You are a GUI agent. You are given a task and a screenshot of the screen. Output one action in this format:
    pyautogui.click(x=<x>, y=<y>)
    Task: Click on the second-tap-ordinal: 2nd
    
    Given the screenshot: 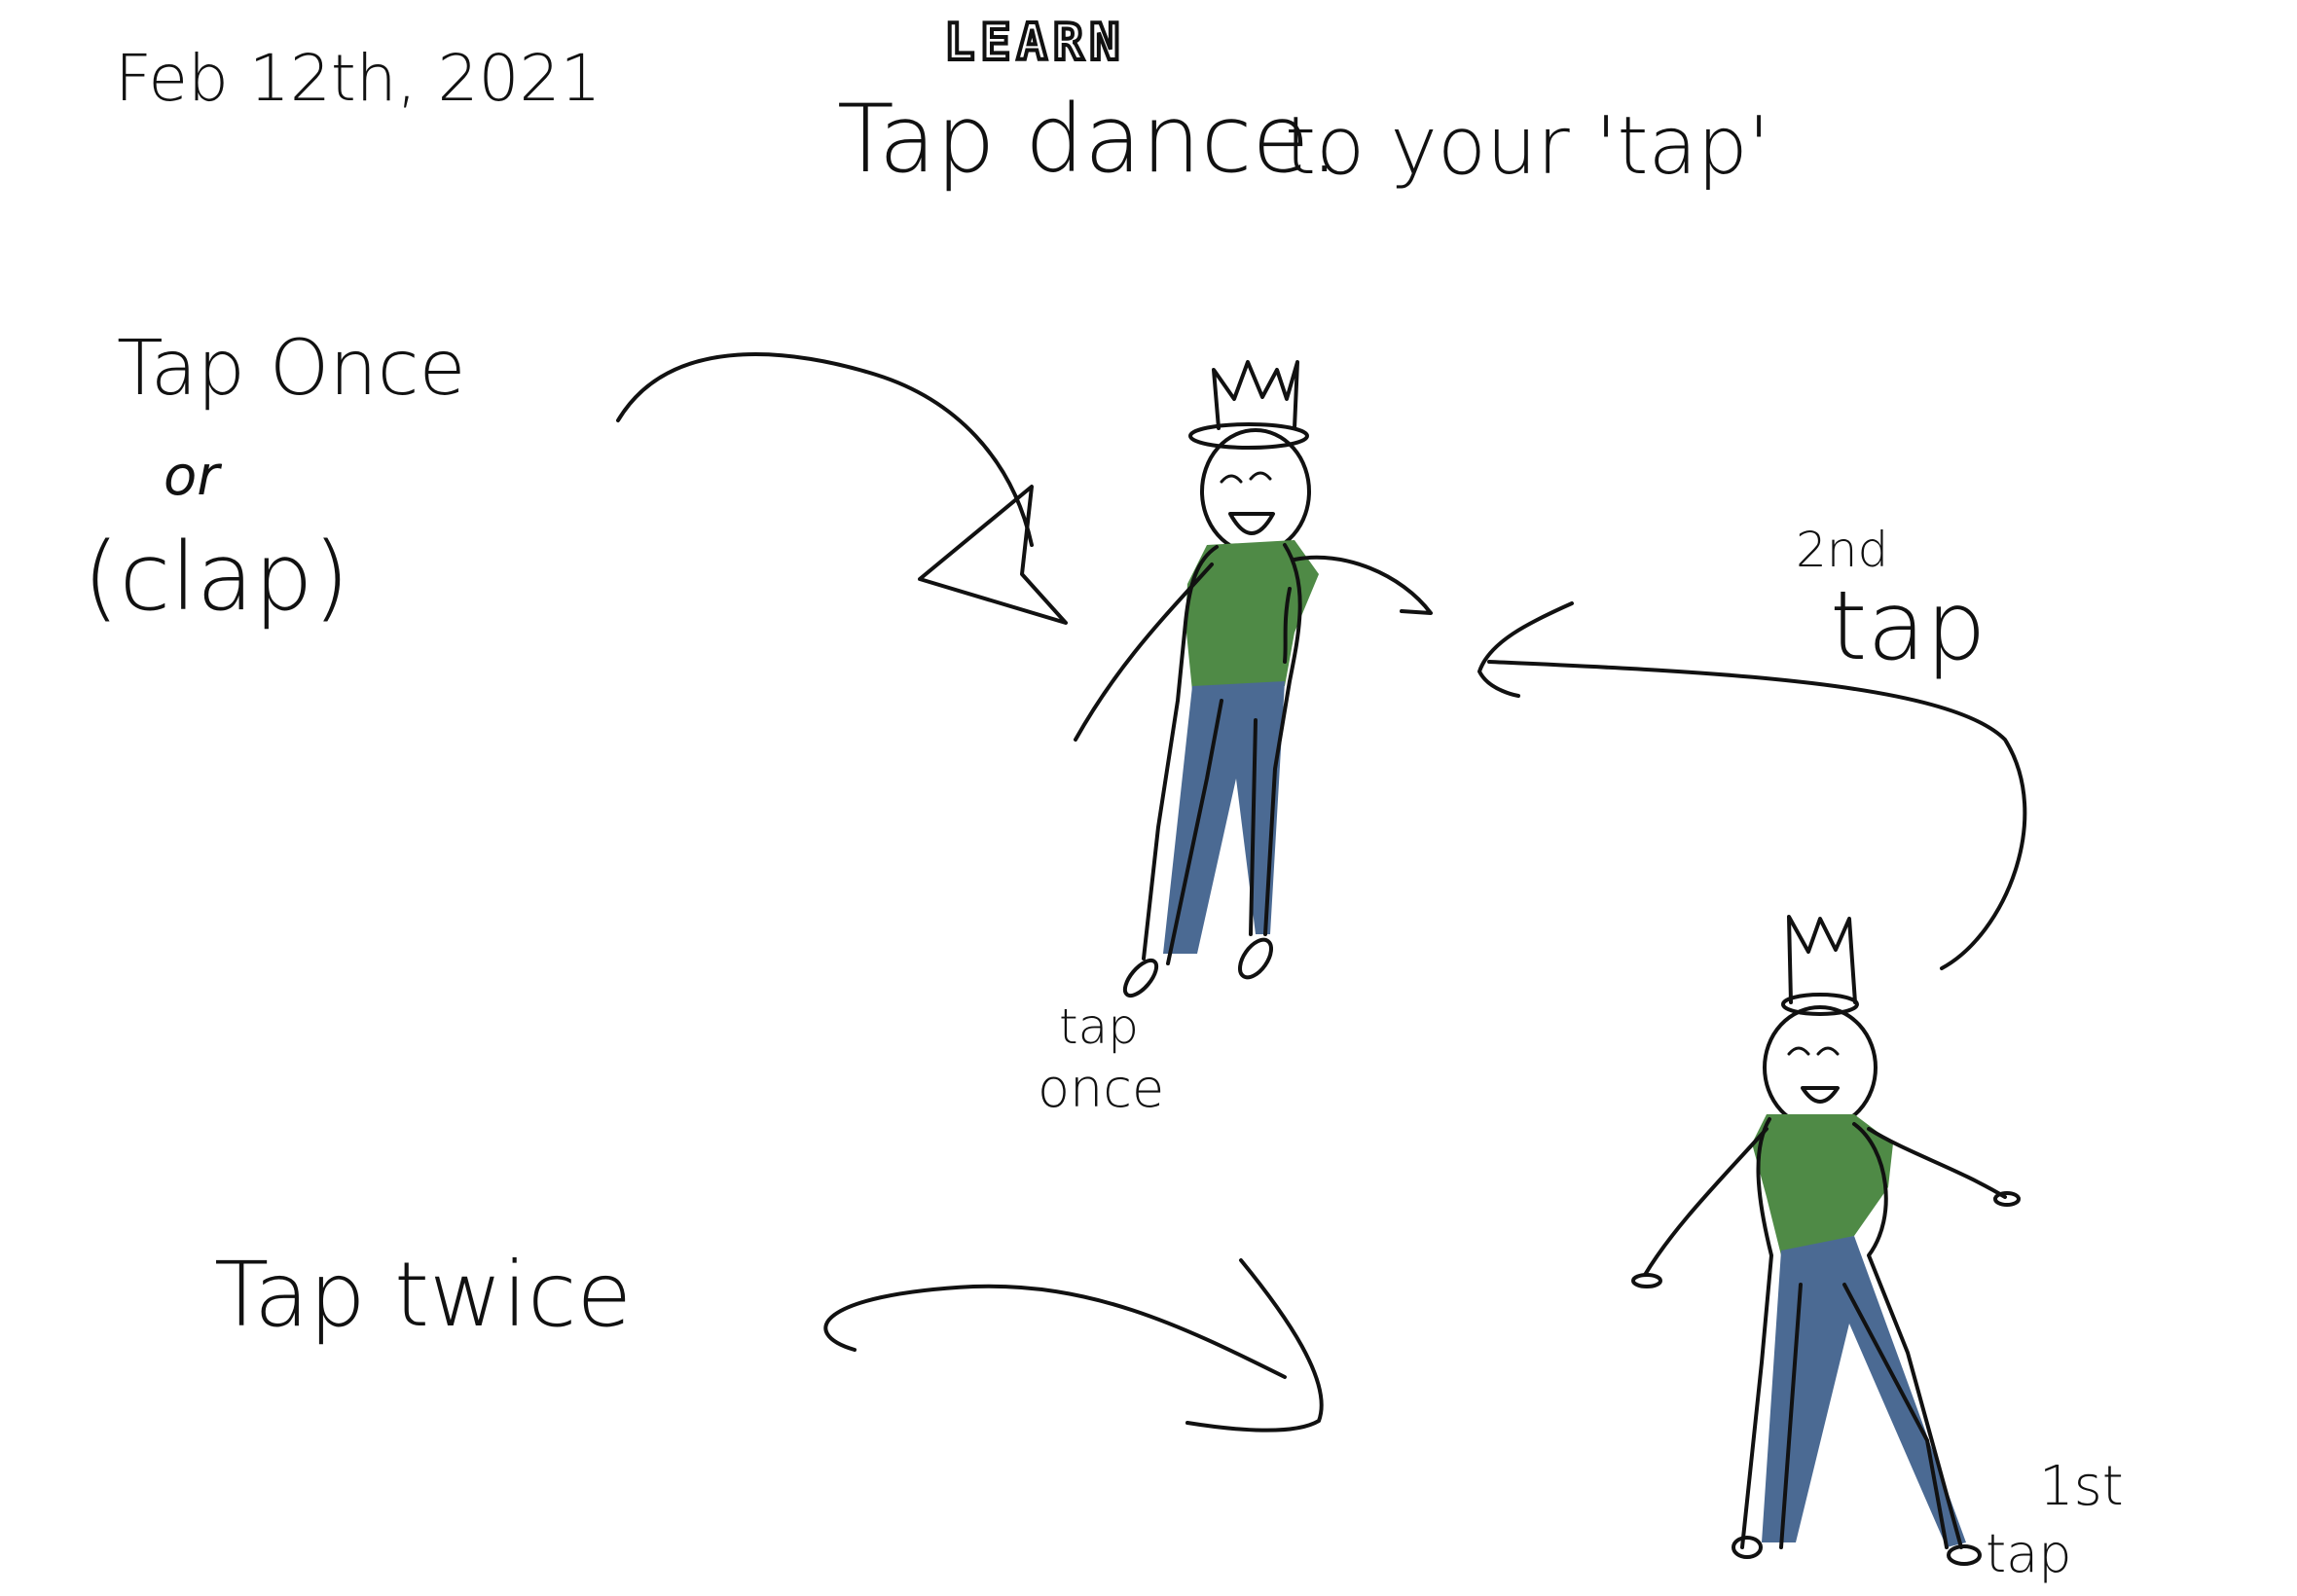 What is the action you would take?
    pyautogui.click(x=1842, y=550)
    